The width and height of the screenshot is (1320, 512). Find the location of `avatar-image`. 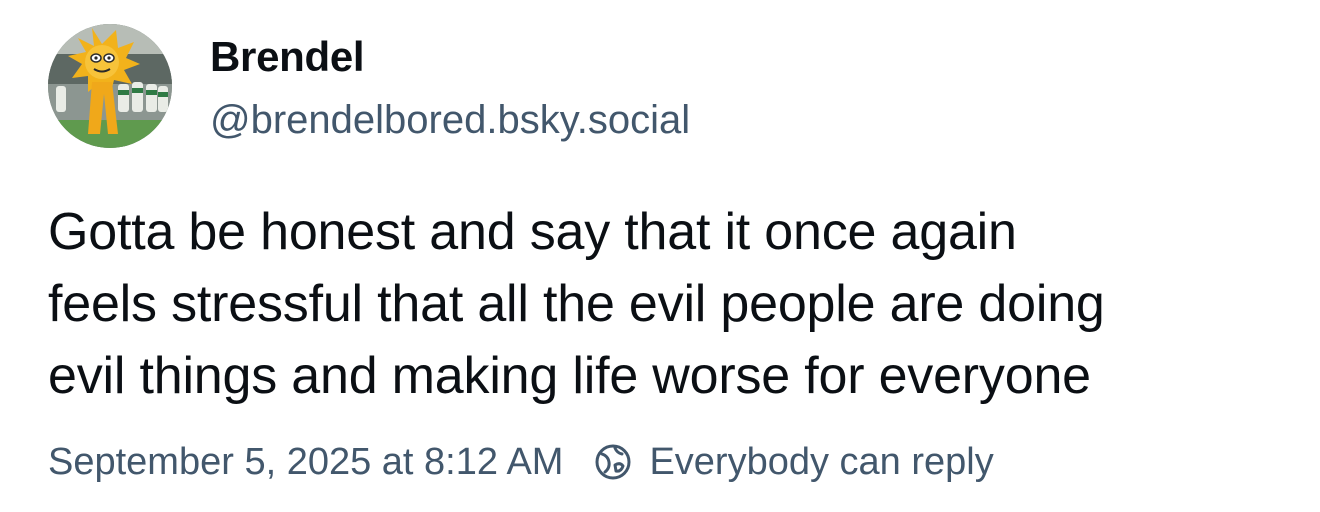

avatar-image is located at coordinates (110, 86).